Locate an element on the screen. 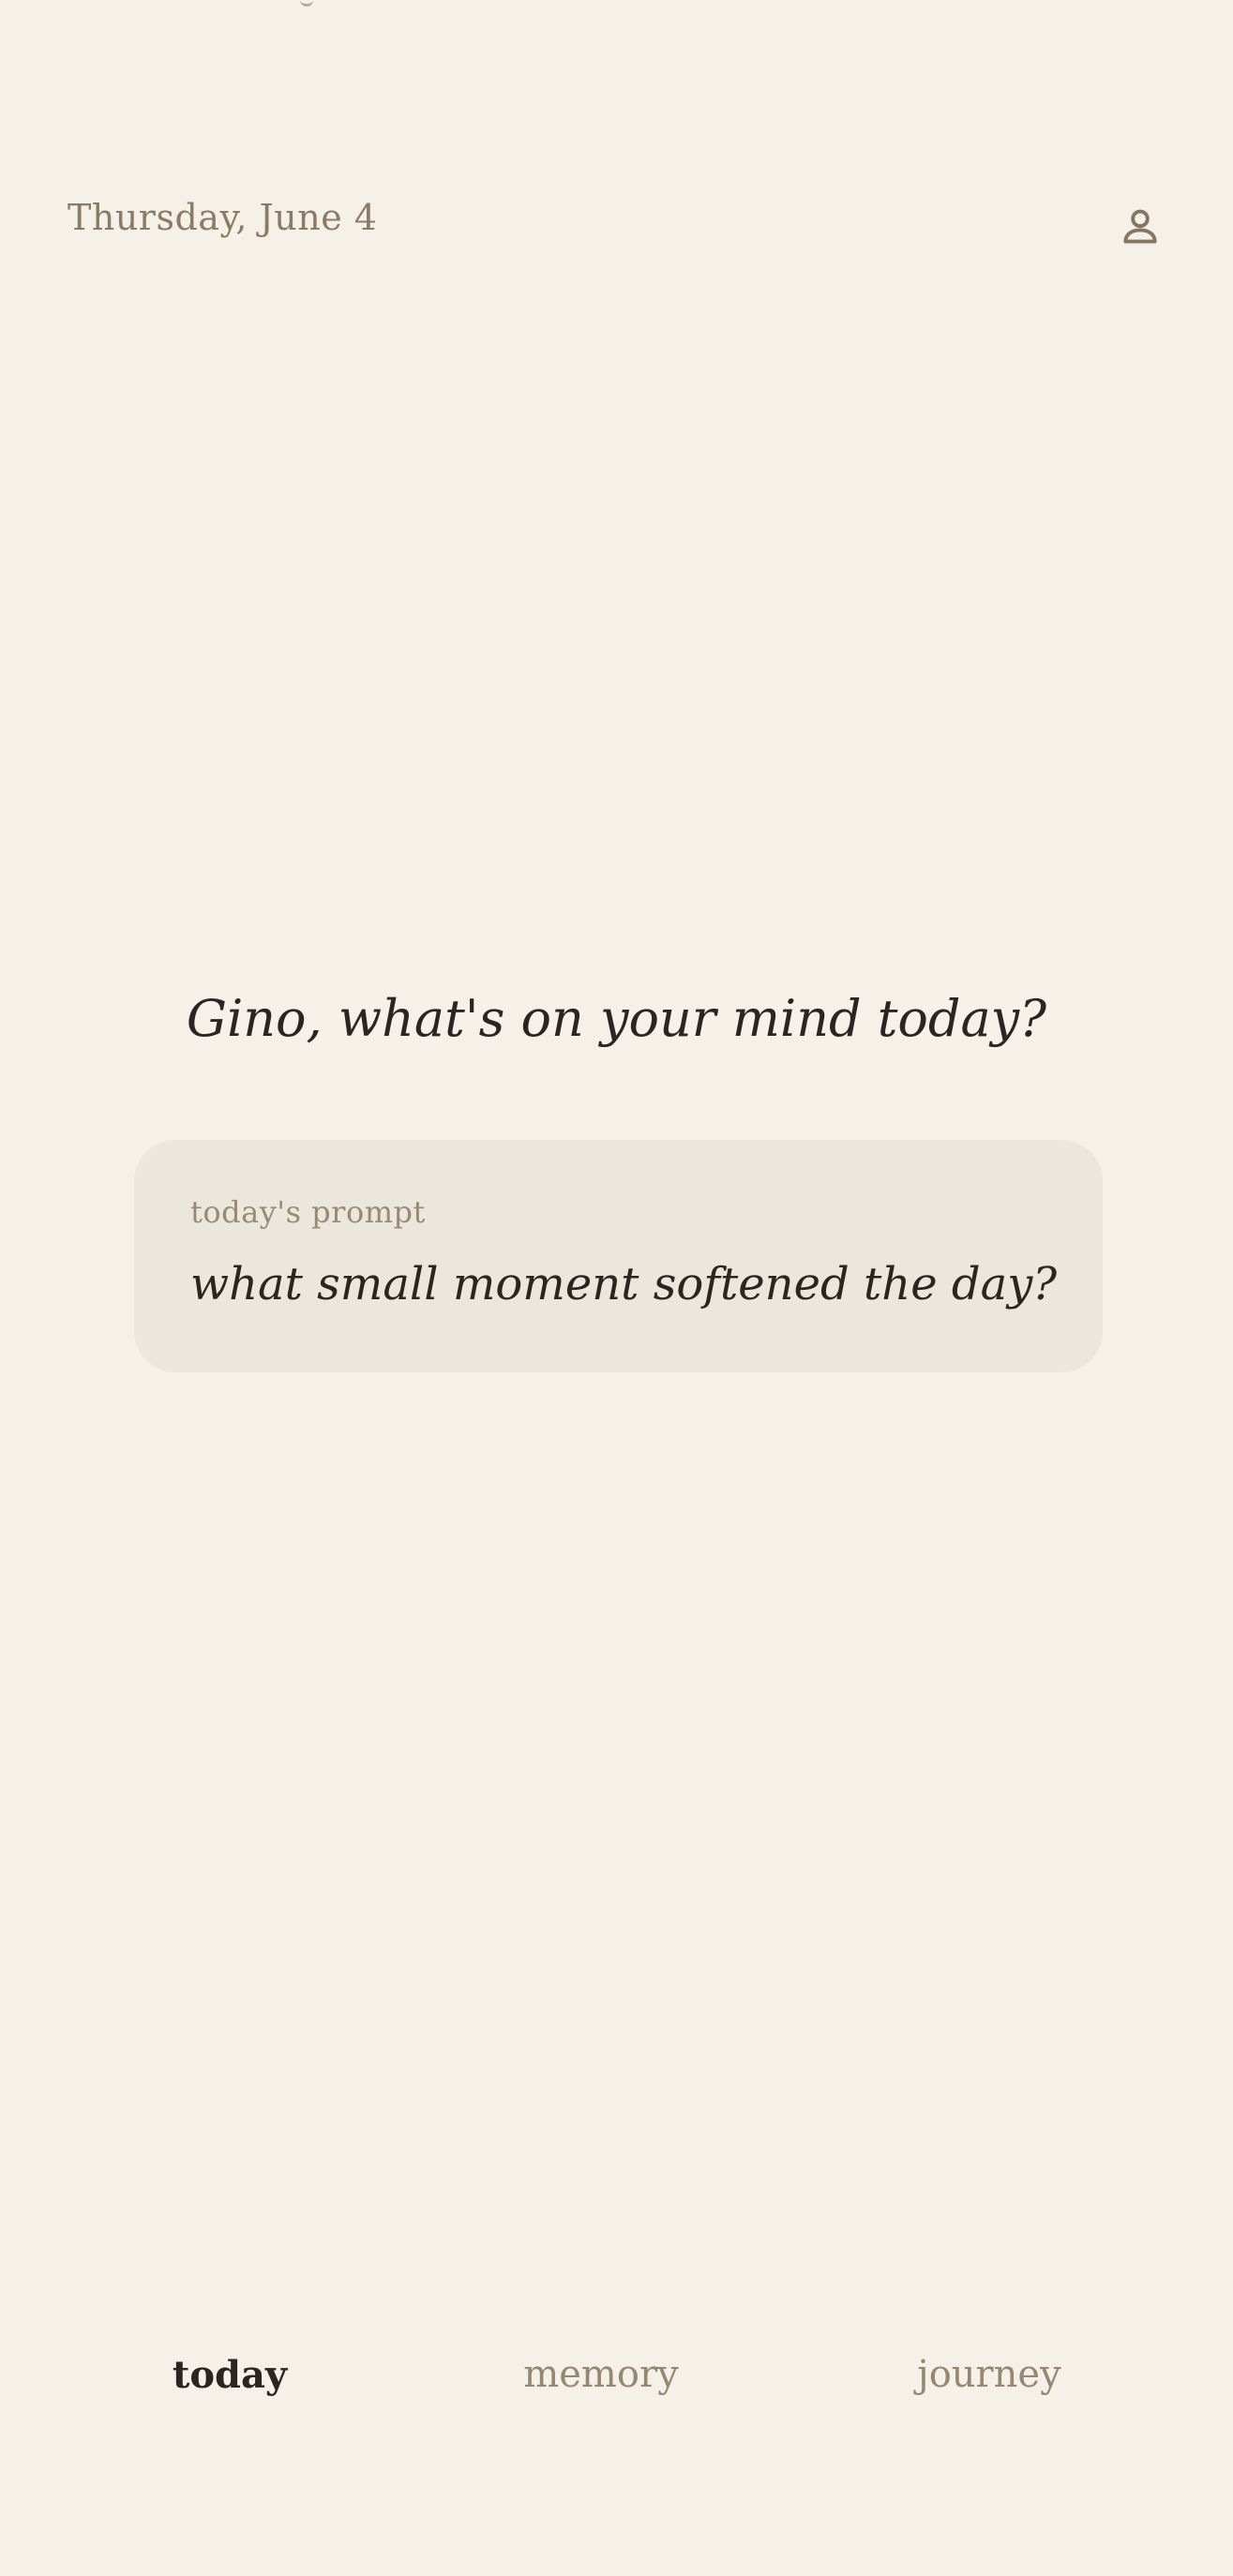 This screenshot has width=1233, height=2576. nav-item-today: today is located at coordinates (230, 2375).